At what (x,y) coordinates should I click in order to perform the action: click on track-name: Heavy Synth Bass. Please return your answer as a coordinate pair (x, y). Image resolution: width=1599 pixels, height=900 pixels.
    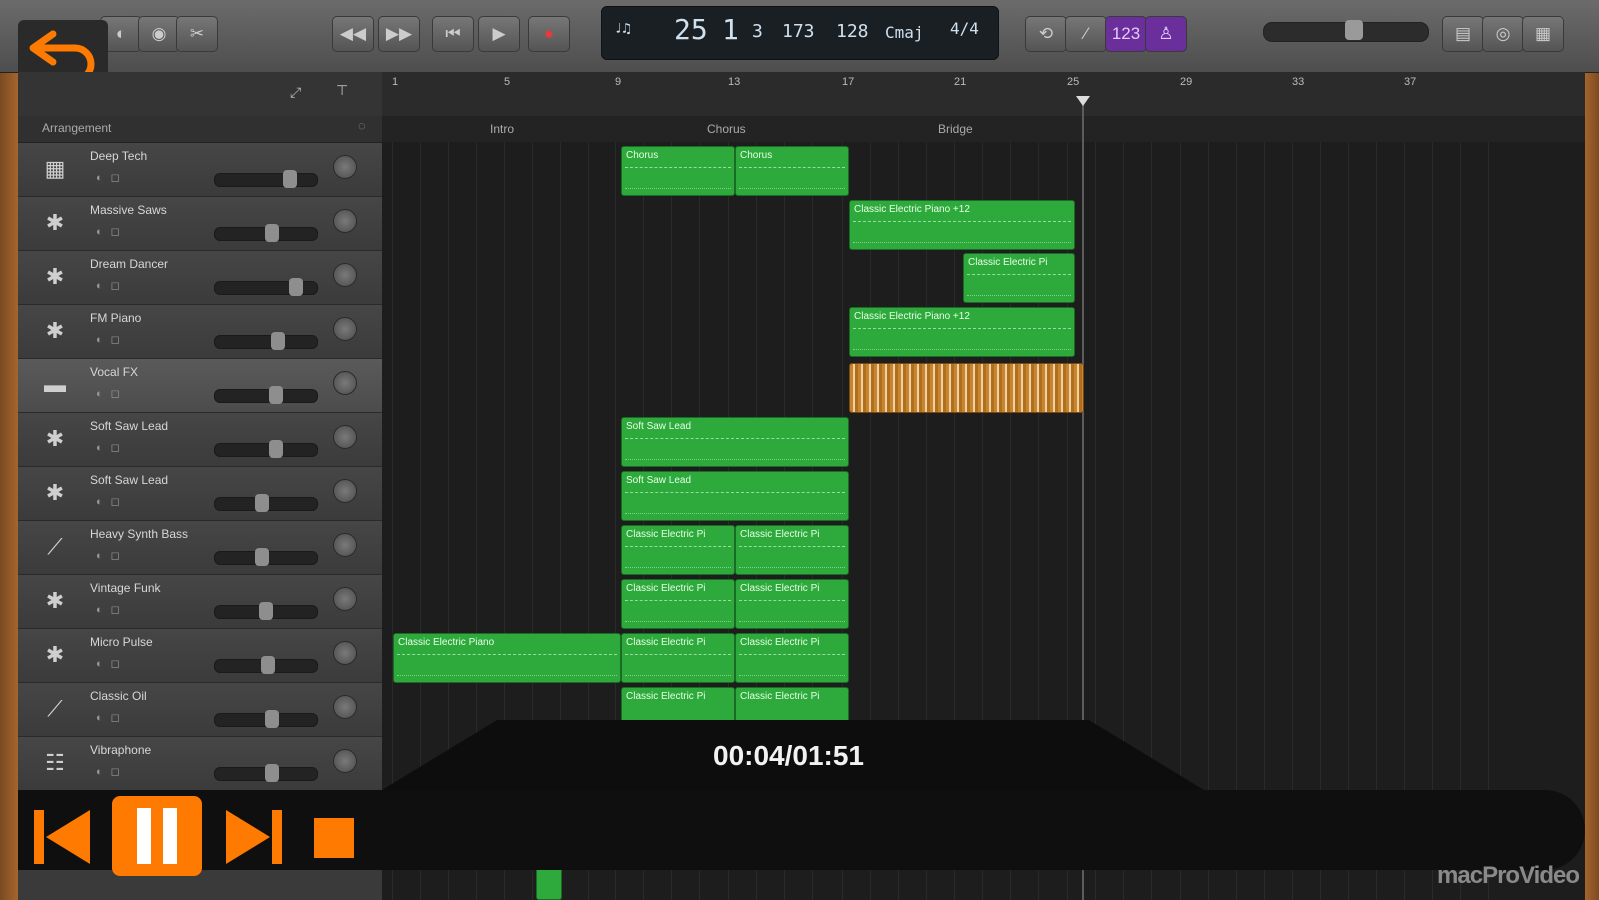
    Looking at the image, I should click on (139, 534).